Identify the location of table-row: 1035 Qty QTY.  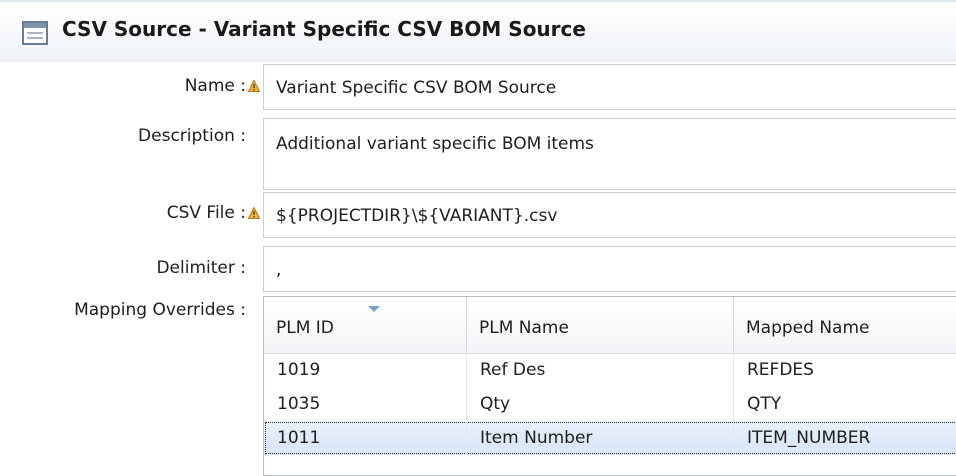
(610, 404).